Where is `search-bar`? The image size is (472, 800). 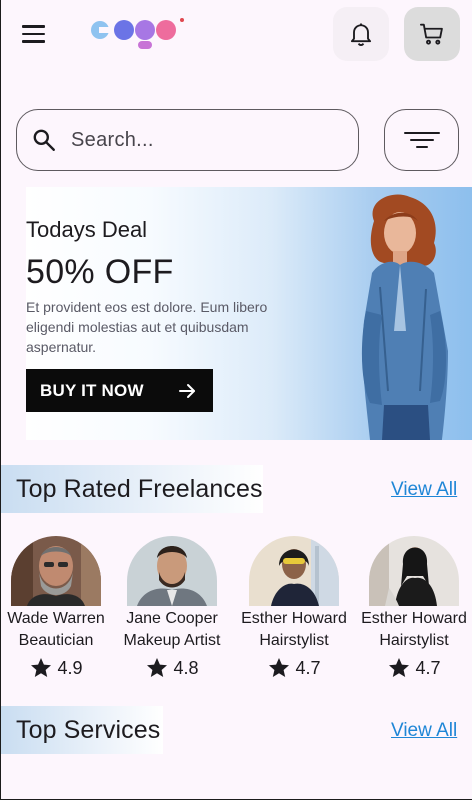 search-bar is located at coordinates (187, 140).